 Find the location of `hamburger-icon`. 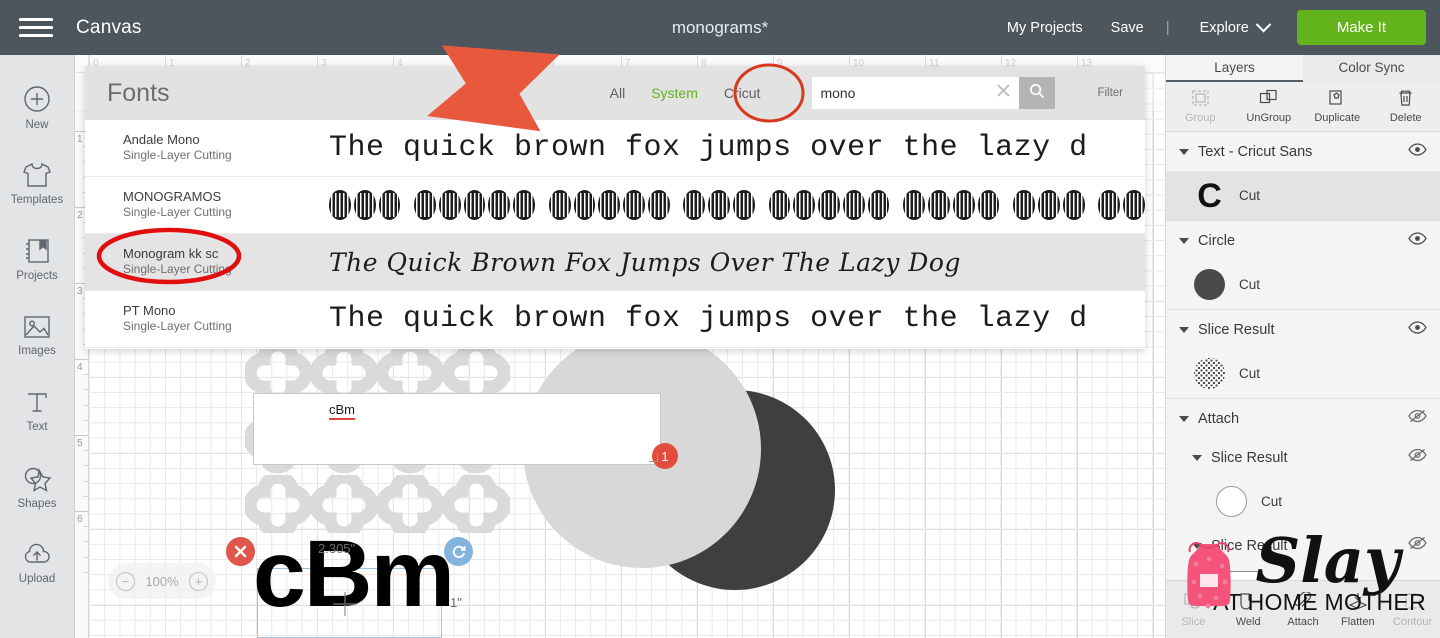

hamburger-icon is located at coordinates (36, 27).